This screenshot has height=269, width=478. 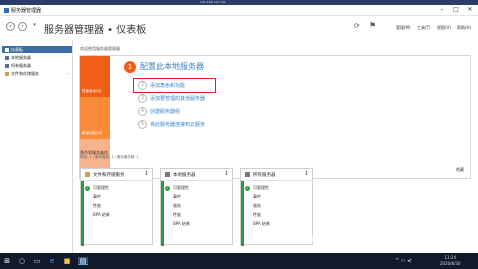 What do you see at coordinates (456, 10) in the screenshot?
I see `maximize-button: □` at bounding box center [456, 10].